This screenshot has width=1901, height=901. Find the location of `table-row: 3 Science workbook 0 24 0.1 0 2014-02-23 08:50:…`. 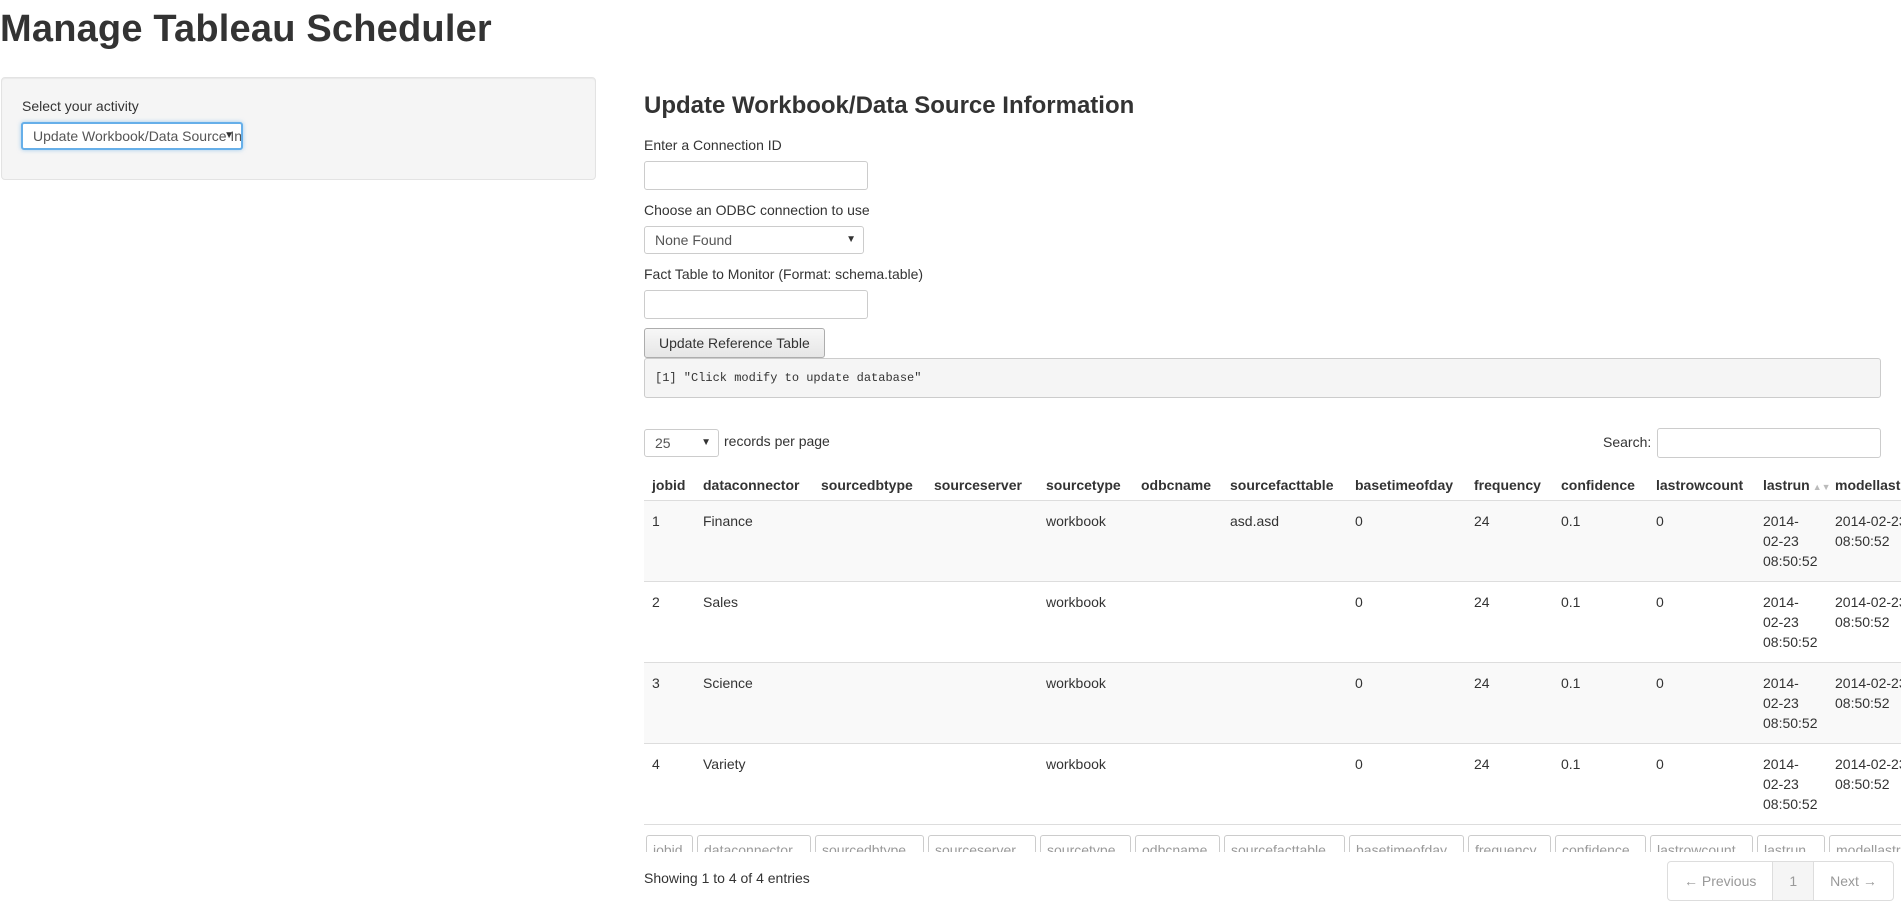

table-row: 3 Science workbook 0 24 0.1 0 2014-02-23 08:50:… is located at coordinates (1272, 702).